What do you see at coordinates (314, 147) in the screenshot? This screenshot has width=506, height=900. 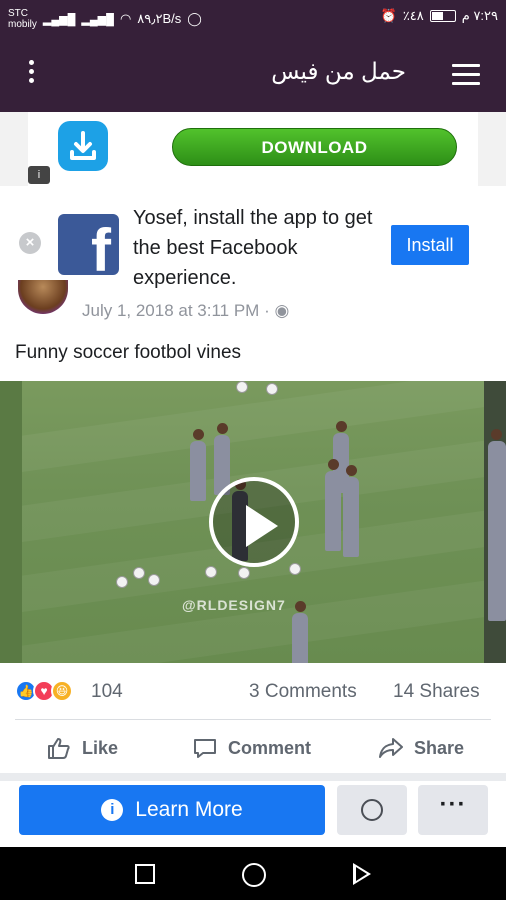 I see `ad-download-button: DOWNLOAD` at bounding box center [314, 147].